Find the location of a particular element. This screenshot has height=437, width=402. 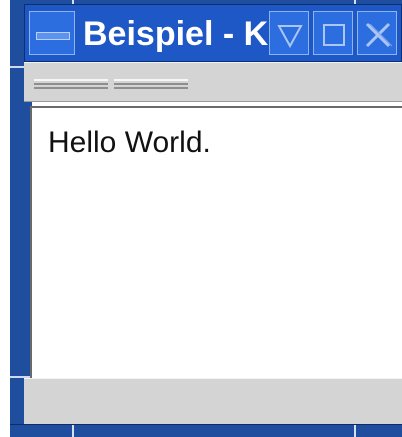

content-text: Hello World. is located at coordinates (129, 142).